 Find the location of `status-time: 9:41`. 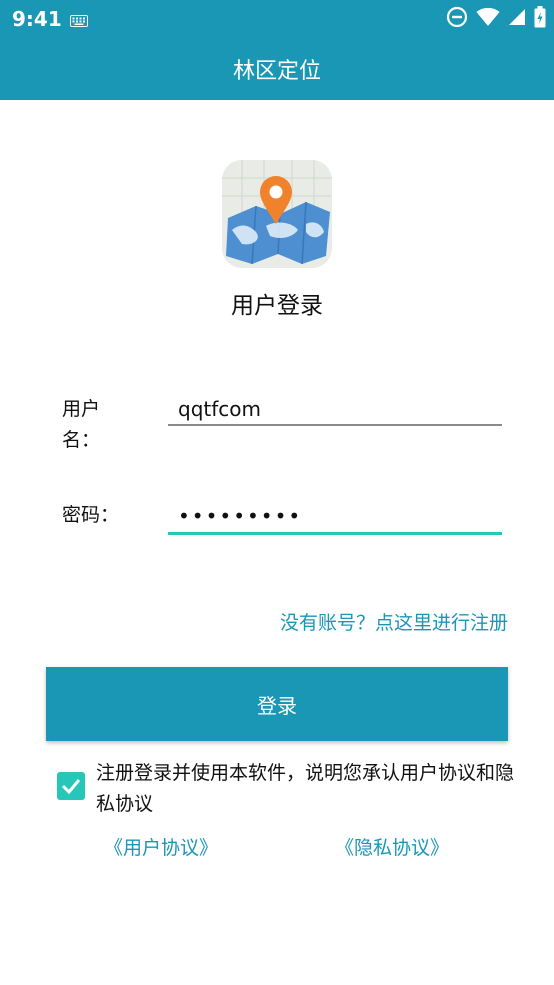

status-time: 9:41 is located at coordinates (37, 19).